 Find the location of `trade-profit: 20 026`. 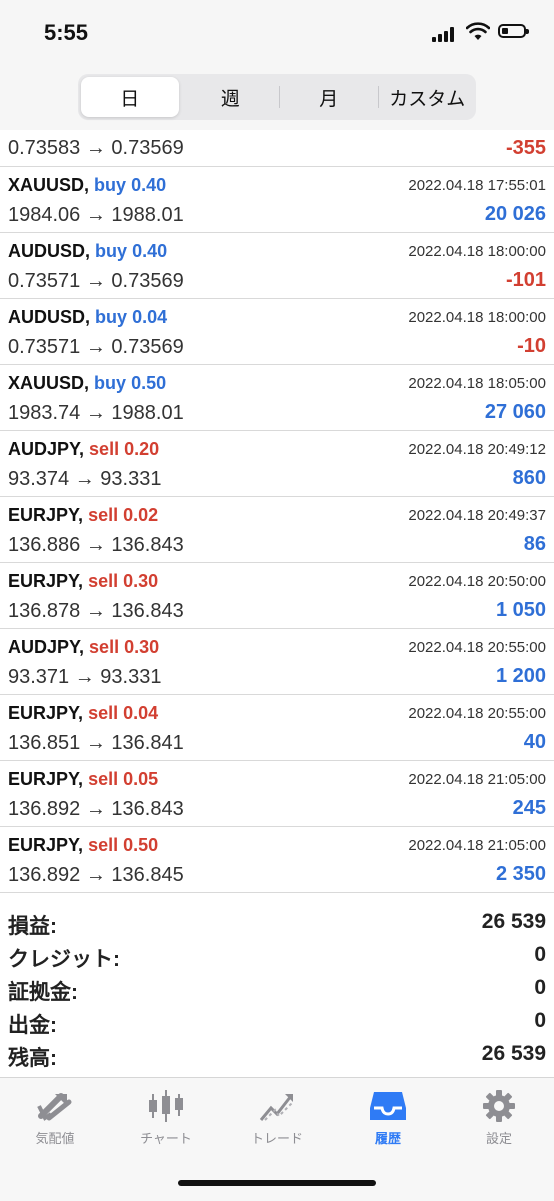

trade-profit: 20 026 is located at coordinates (515, 214).